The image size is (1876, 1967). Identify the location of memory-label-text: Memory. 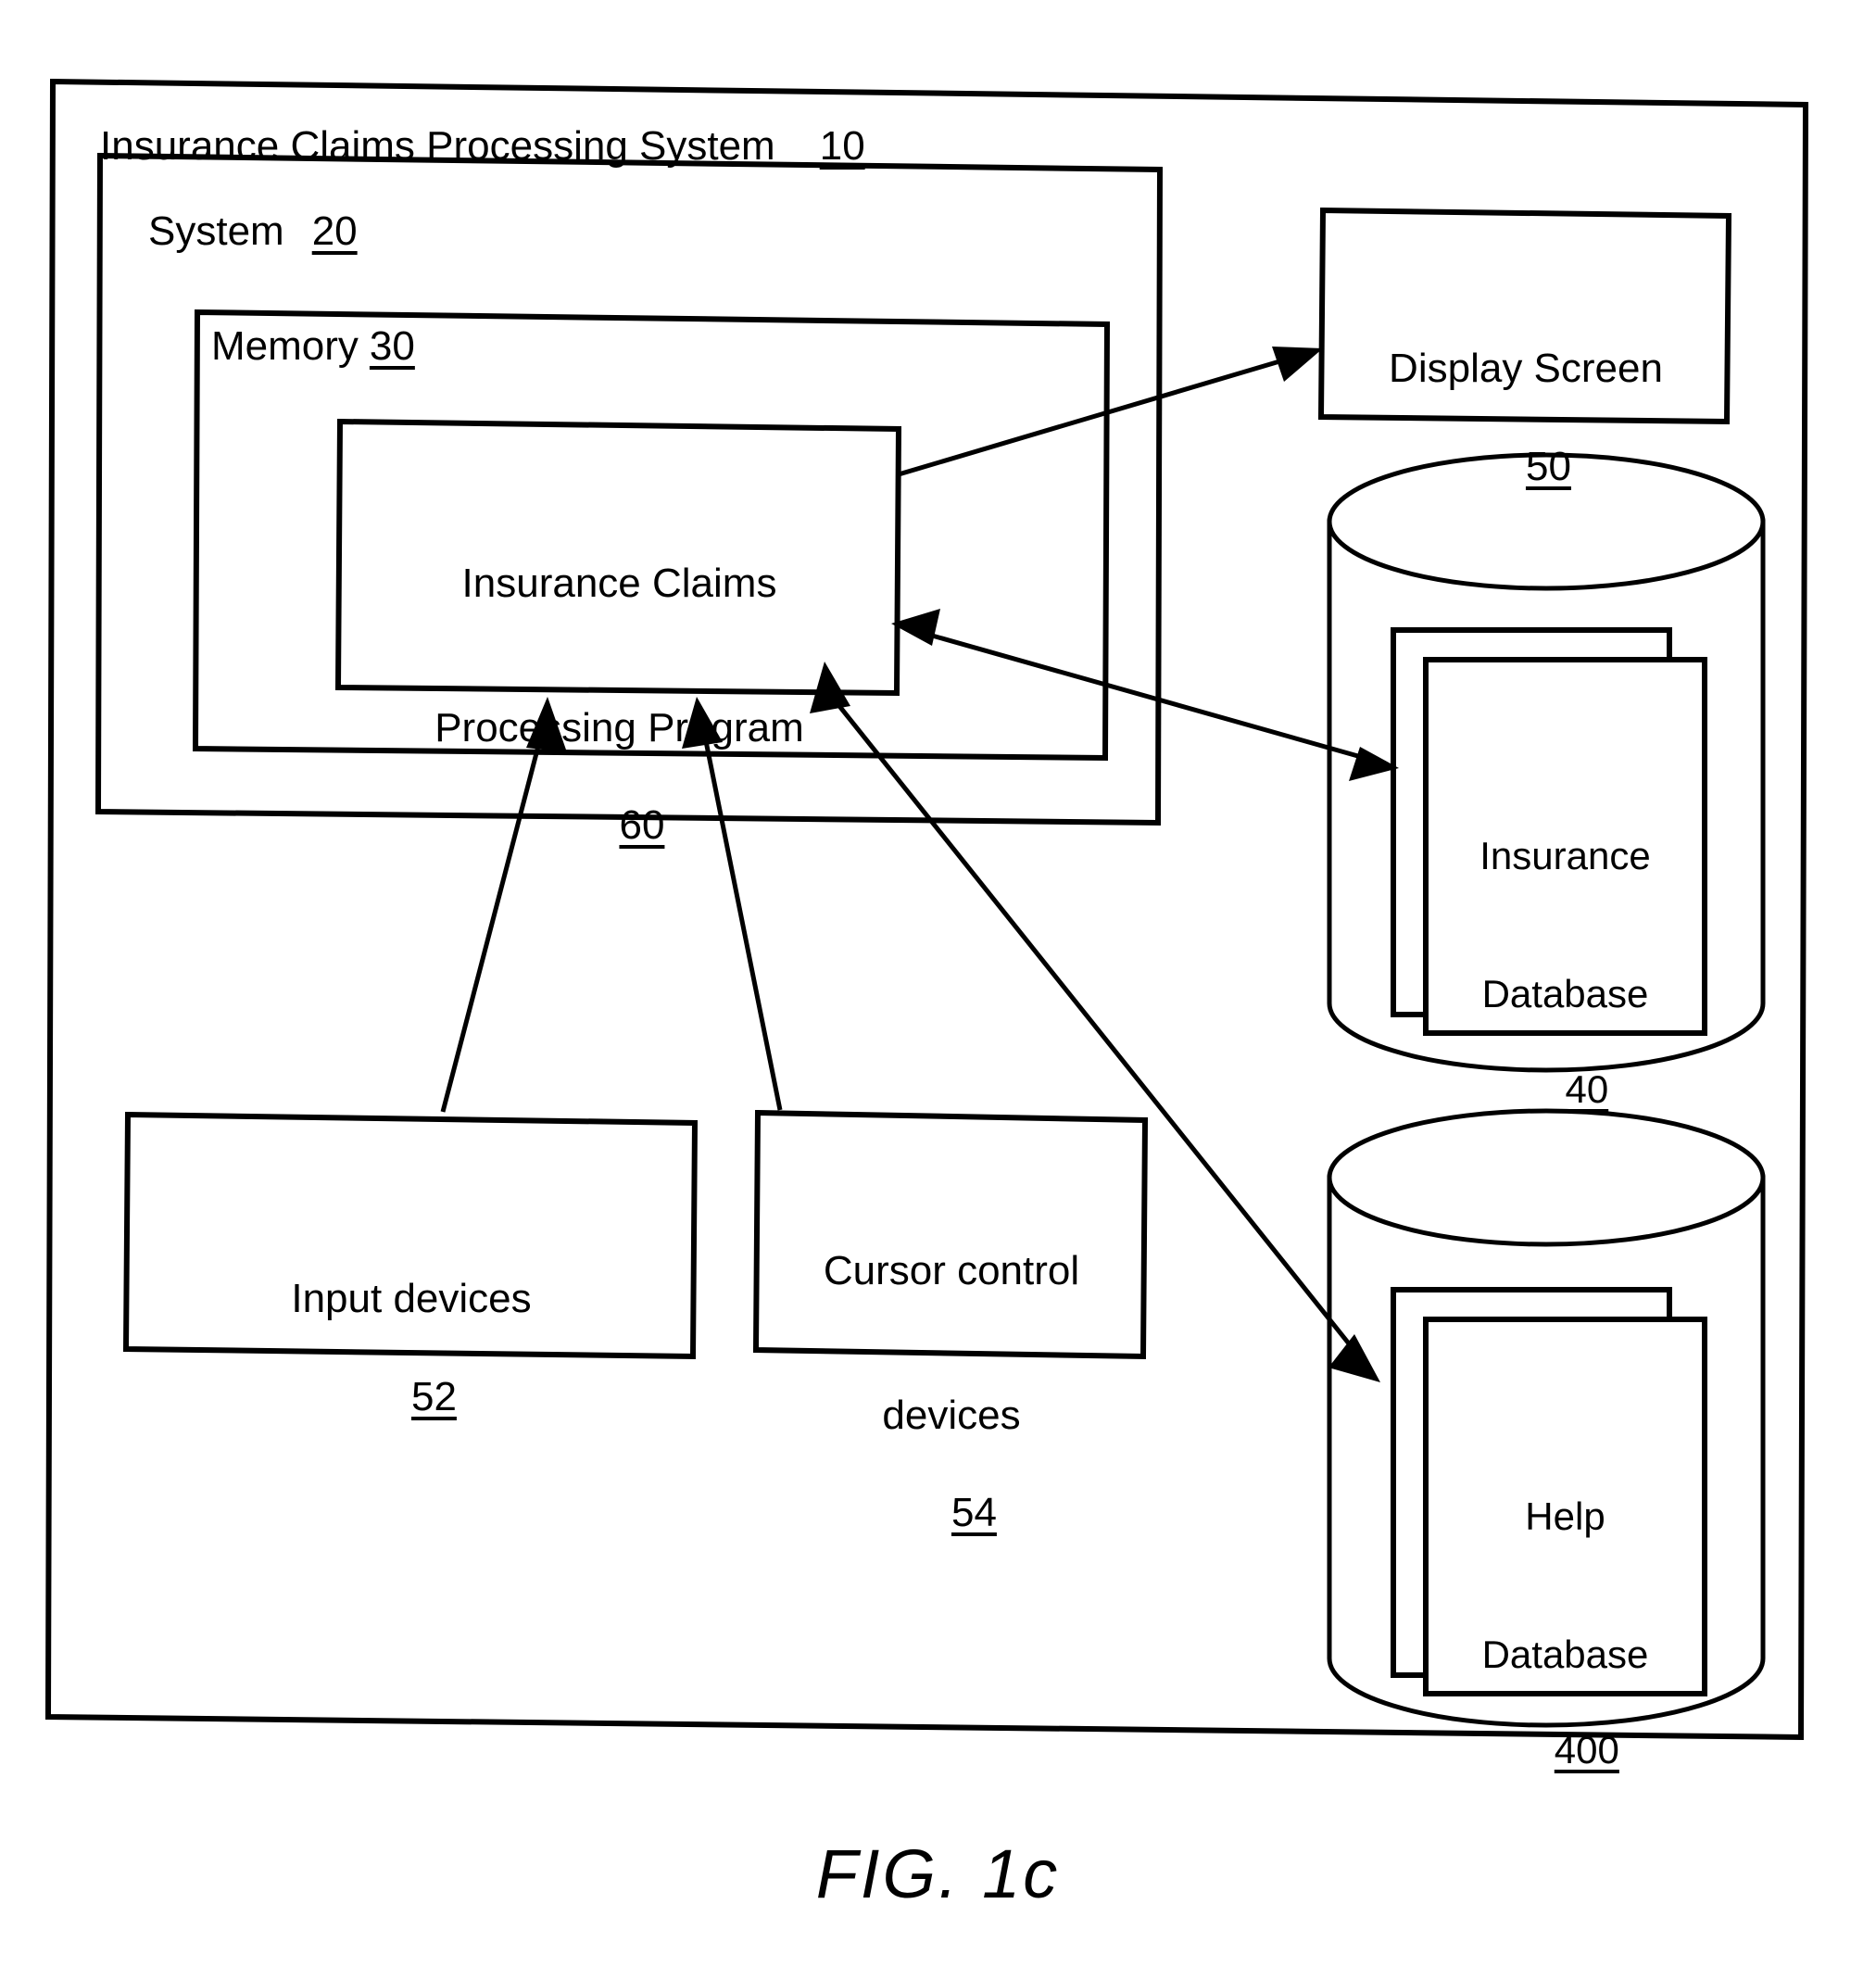
(285, 346).